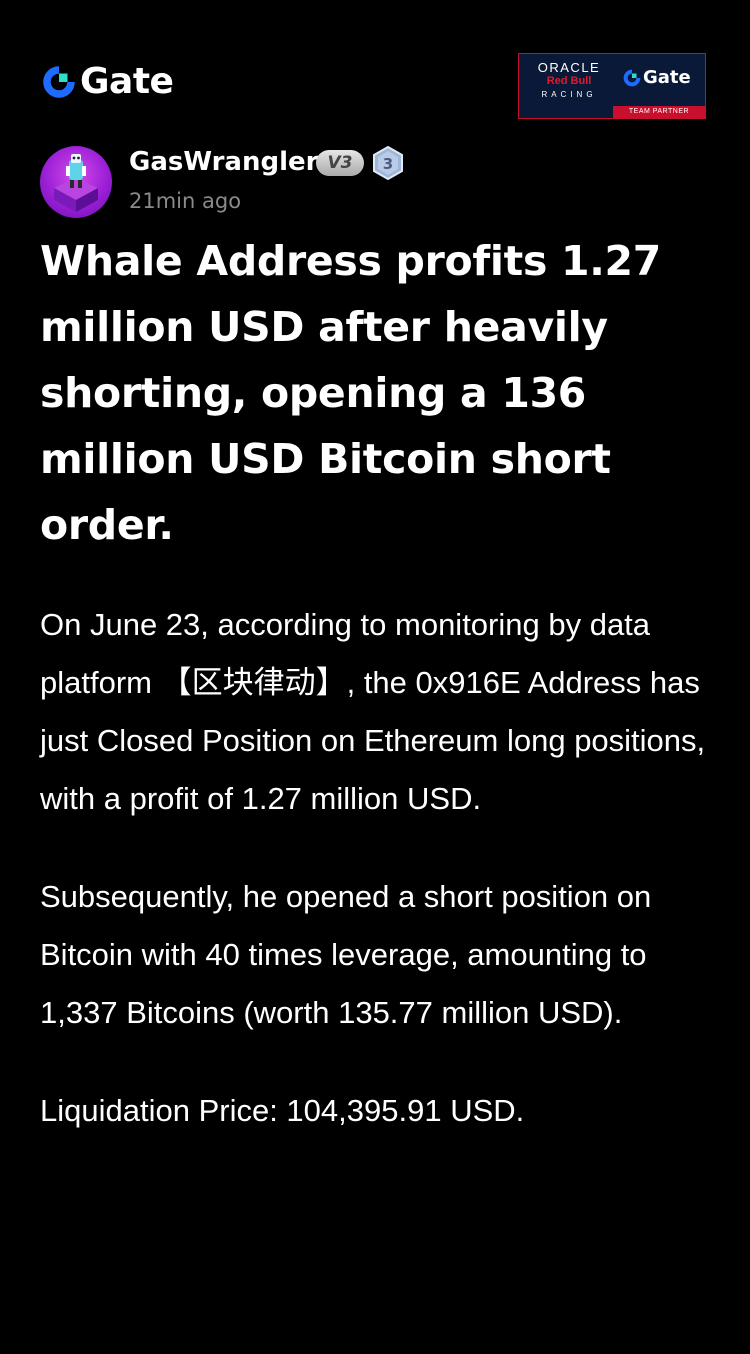 The width and height of the screenshot is (750, 1354). Describe the element at coordinates (569, 67) in the screenshot. I see `partner-oracle-text: ORACLE` at that location.